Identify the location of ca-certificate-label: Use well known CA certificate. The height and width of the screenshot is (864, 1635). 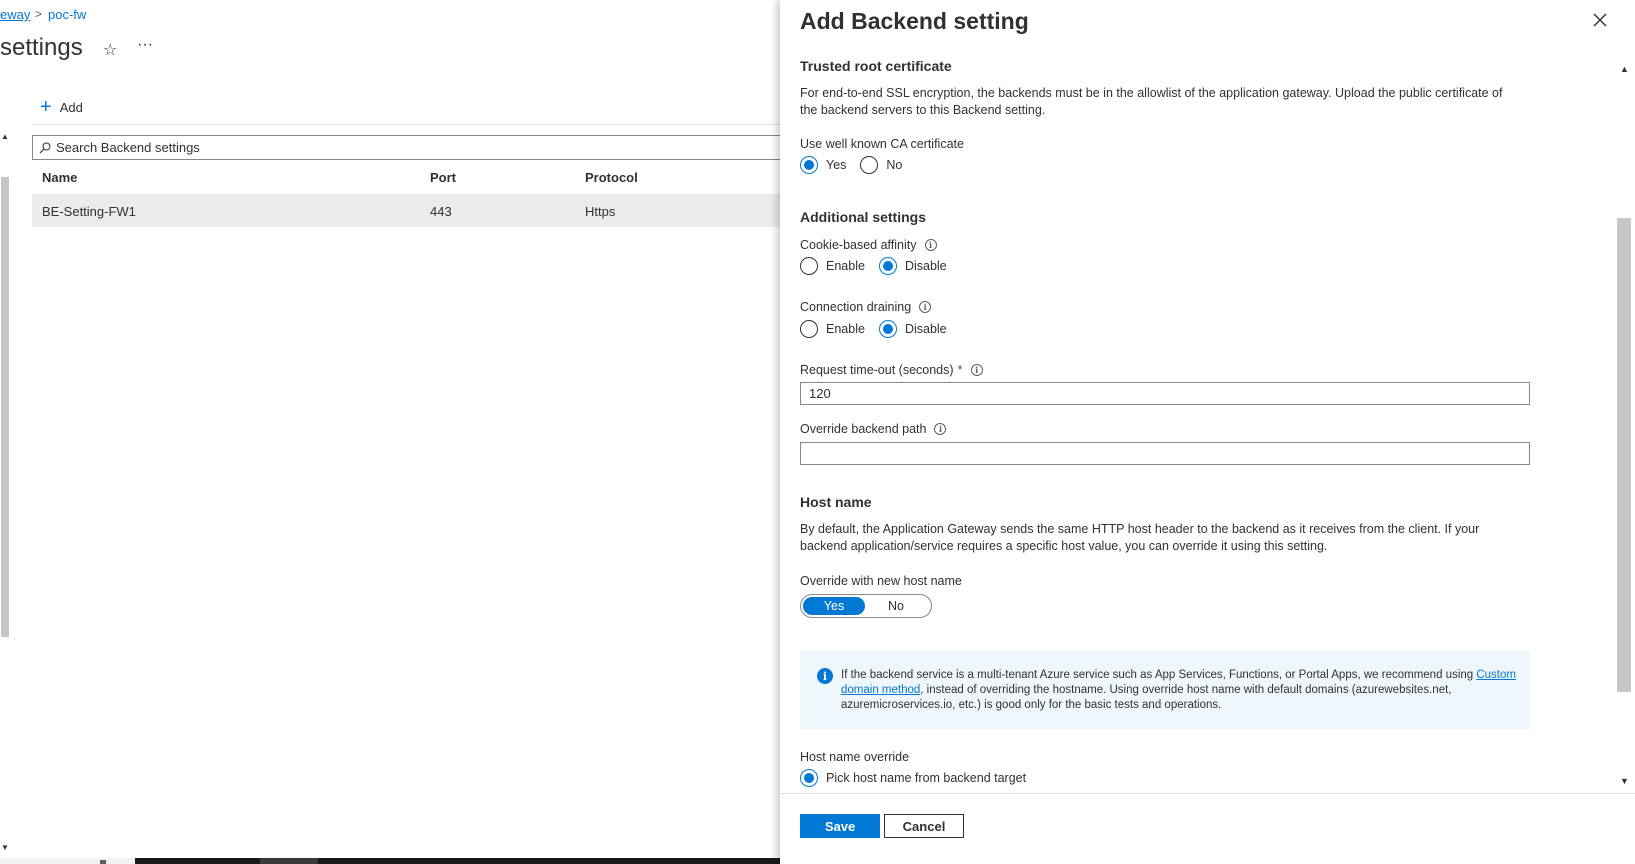
(882, 144).